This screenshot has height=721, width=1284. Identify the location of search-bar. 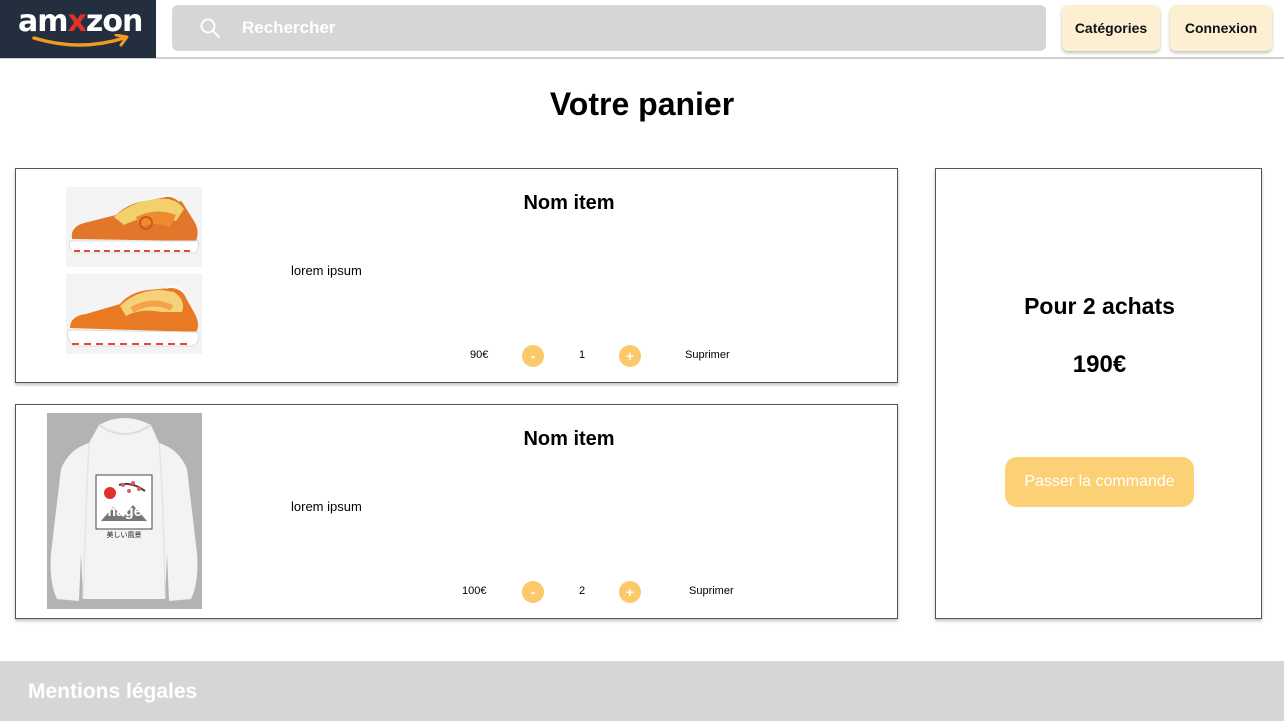
(609, 28).